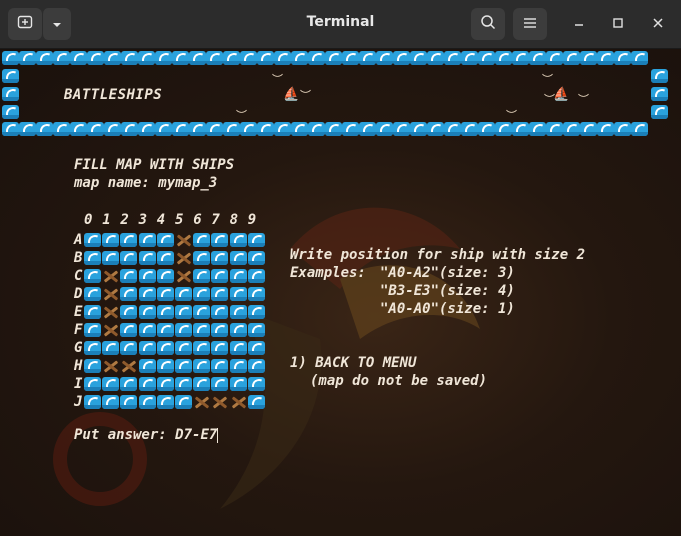 The height and width of the screenshot is (536, 681). I want to click on game-title: BATTLESHIPS, so click(113, 95).